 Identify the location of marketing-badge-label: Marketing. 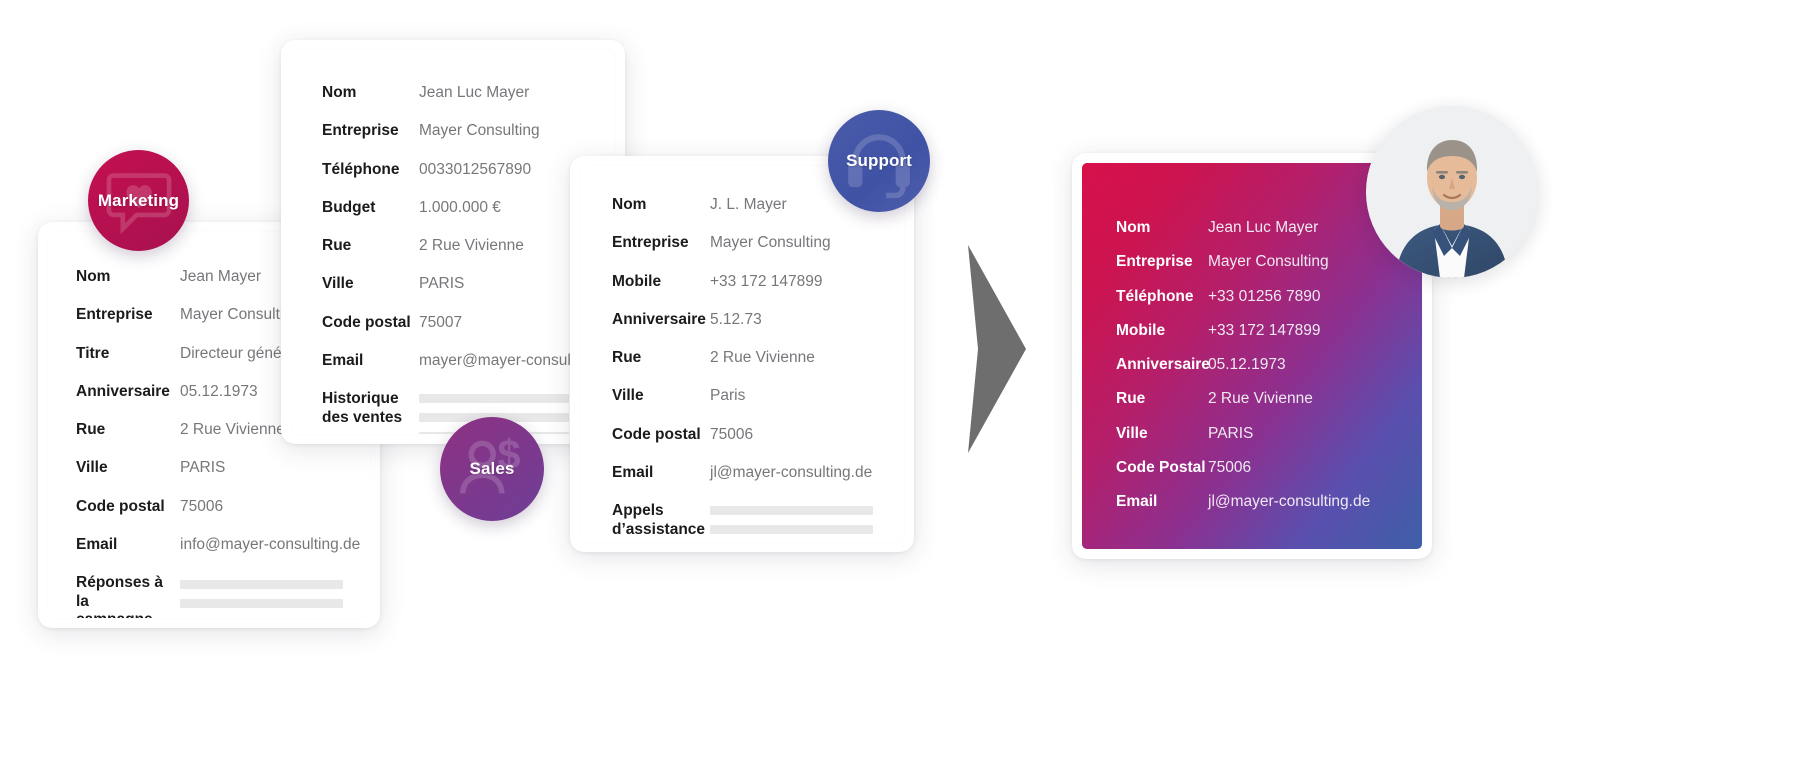
(138, 200).